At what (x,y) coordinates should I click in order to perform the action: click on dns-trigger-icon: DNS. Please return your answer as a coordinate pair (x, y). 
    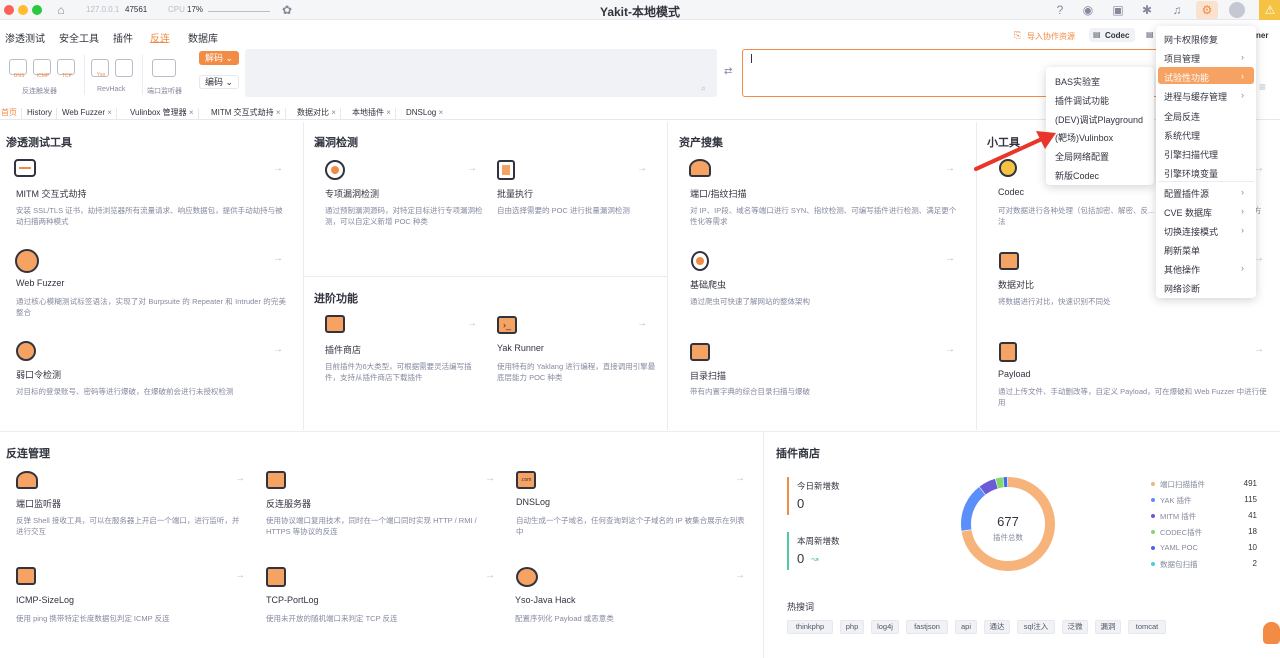
    Looking at the image, I should click on (18, 69).